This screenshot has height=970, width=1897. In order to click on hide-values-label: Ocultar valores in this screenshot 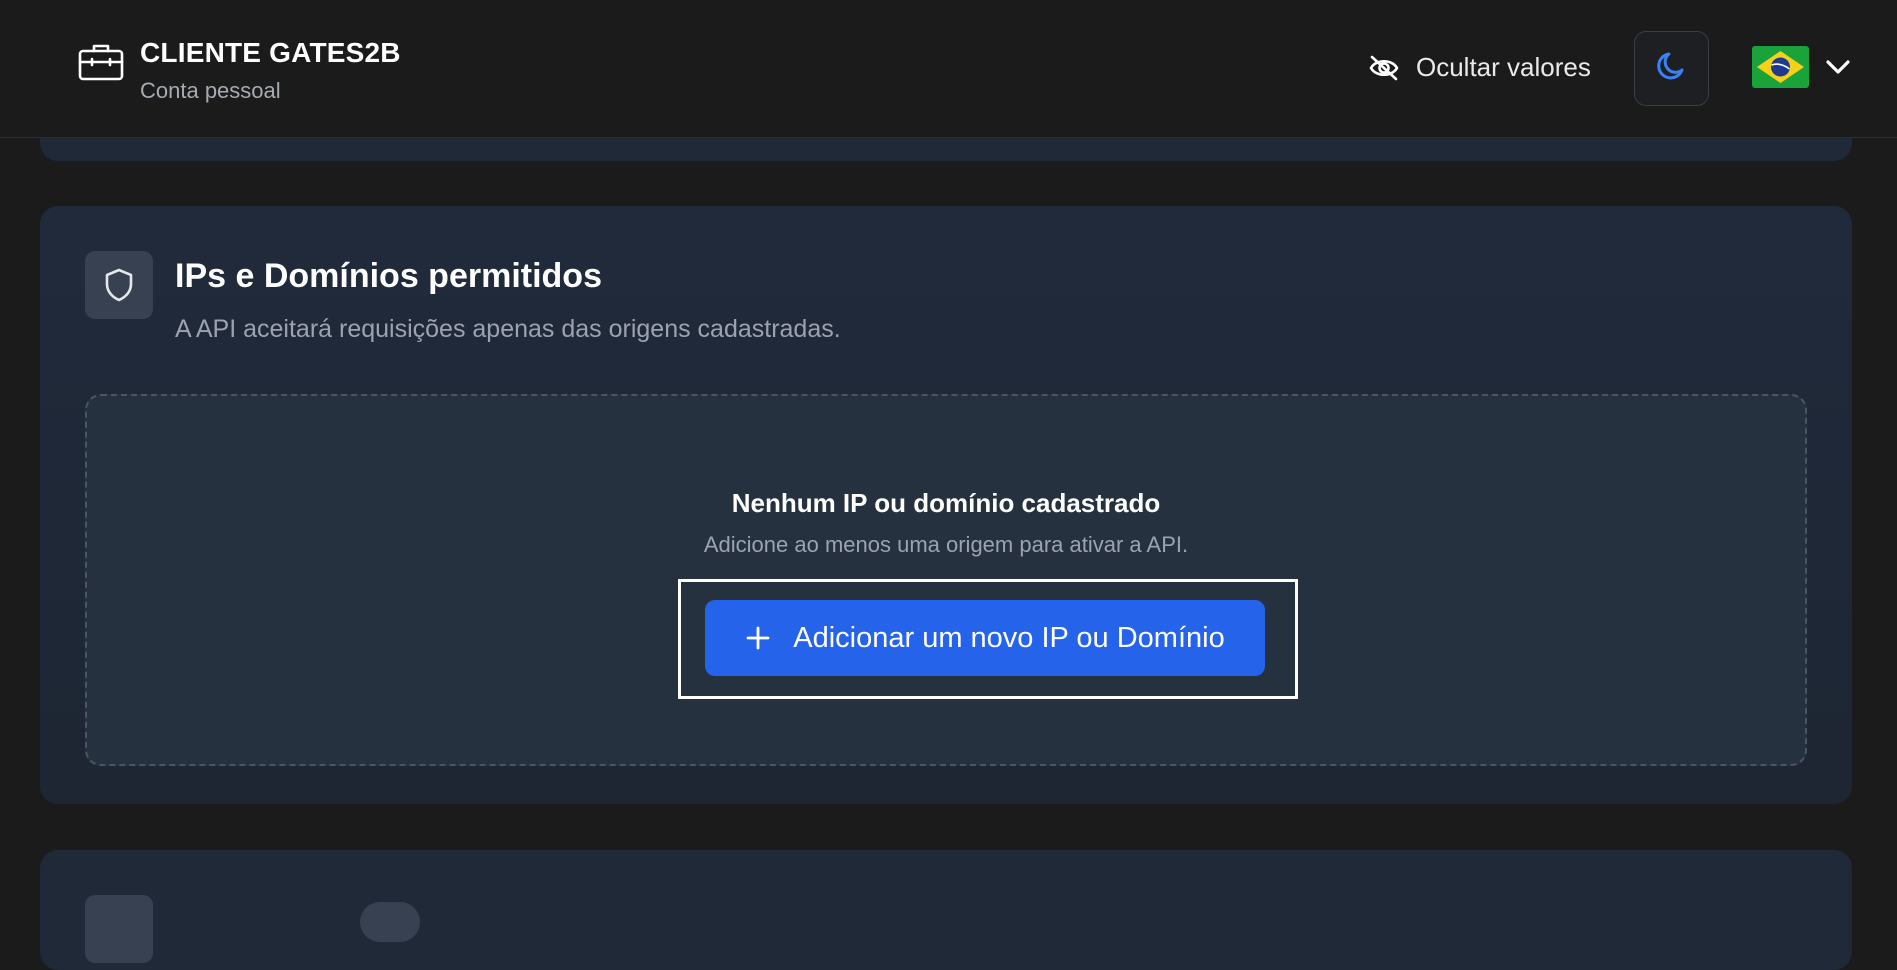, I will do `click(1503, 67)`.